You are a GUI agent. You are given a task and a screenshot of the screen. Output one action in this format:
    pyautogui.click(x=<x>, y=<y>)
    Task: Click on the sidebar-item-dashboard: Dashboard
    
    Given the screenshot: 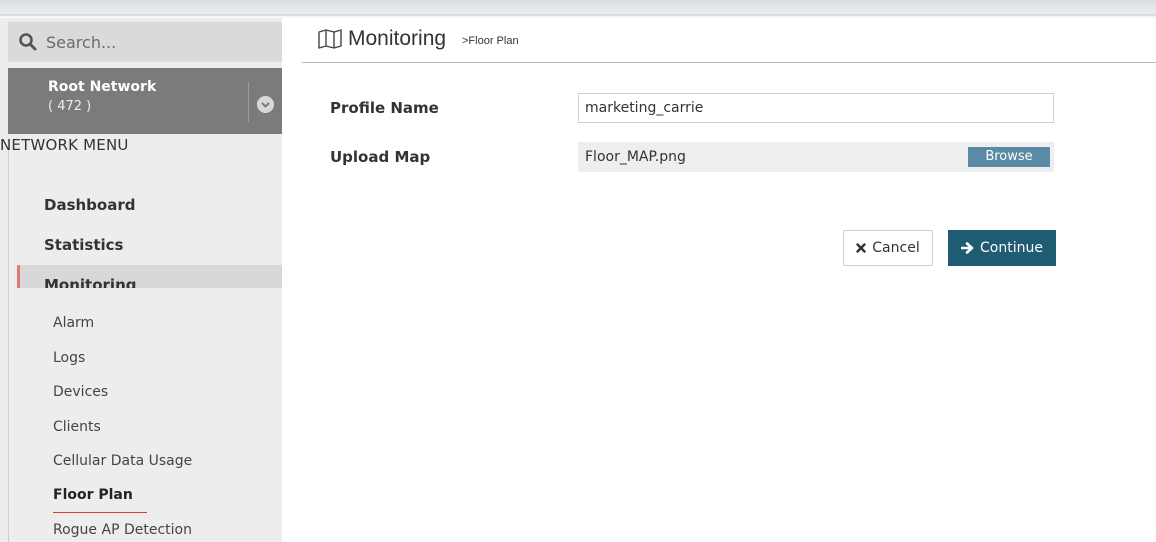 What is the action you would take?
    pyautogui.click(x=149, y=205)
    